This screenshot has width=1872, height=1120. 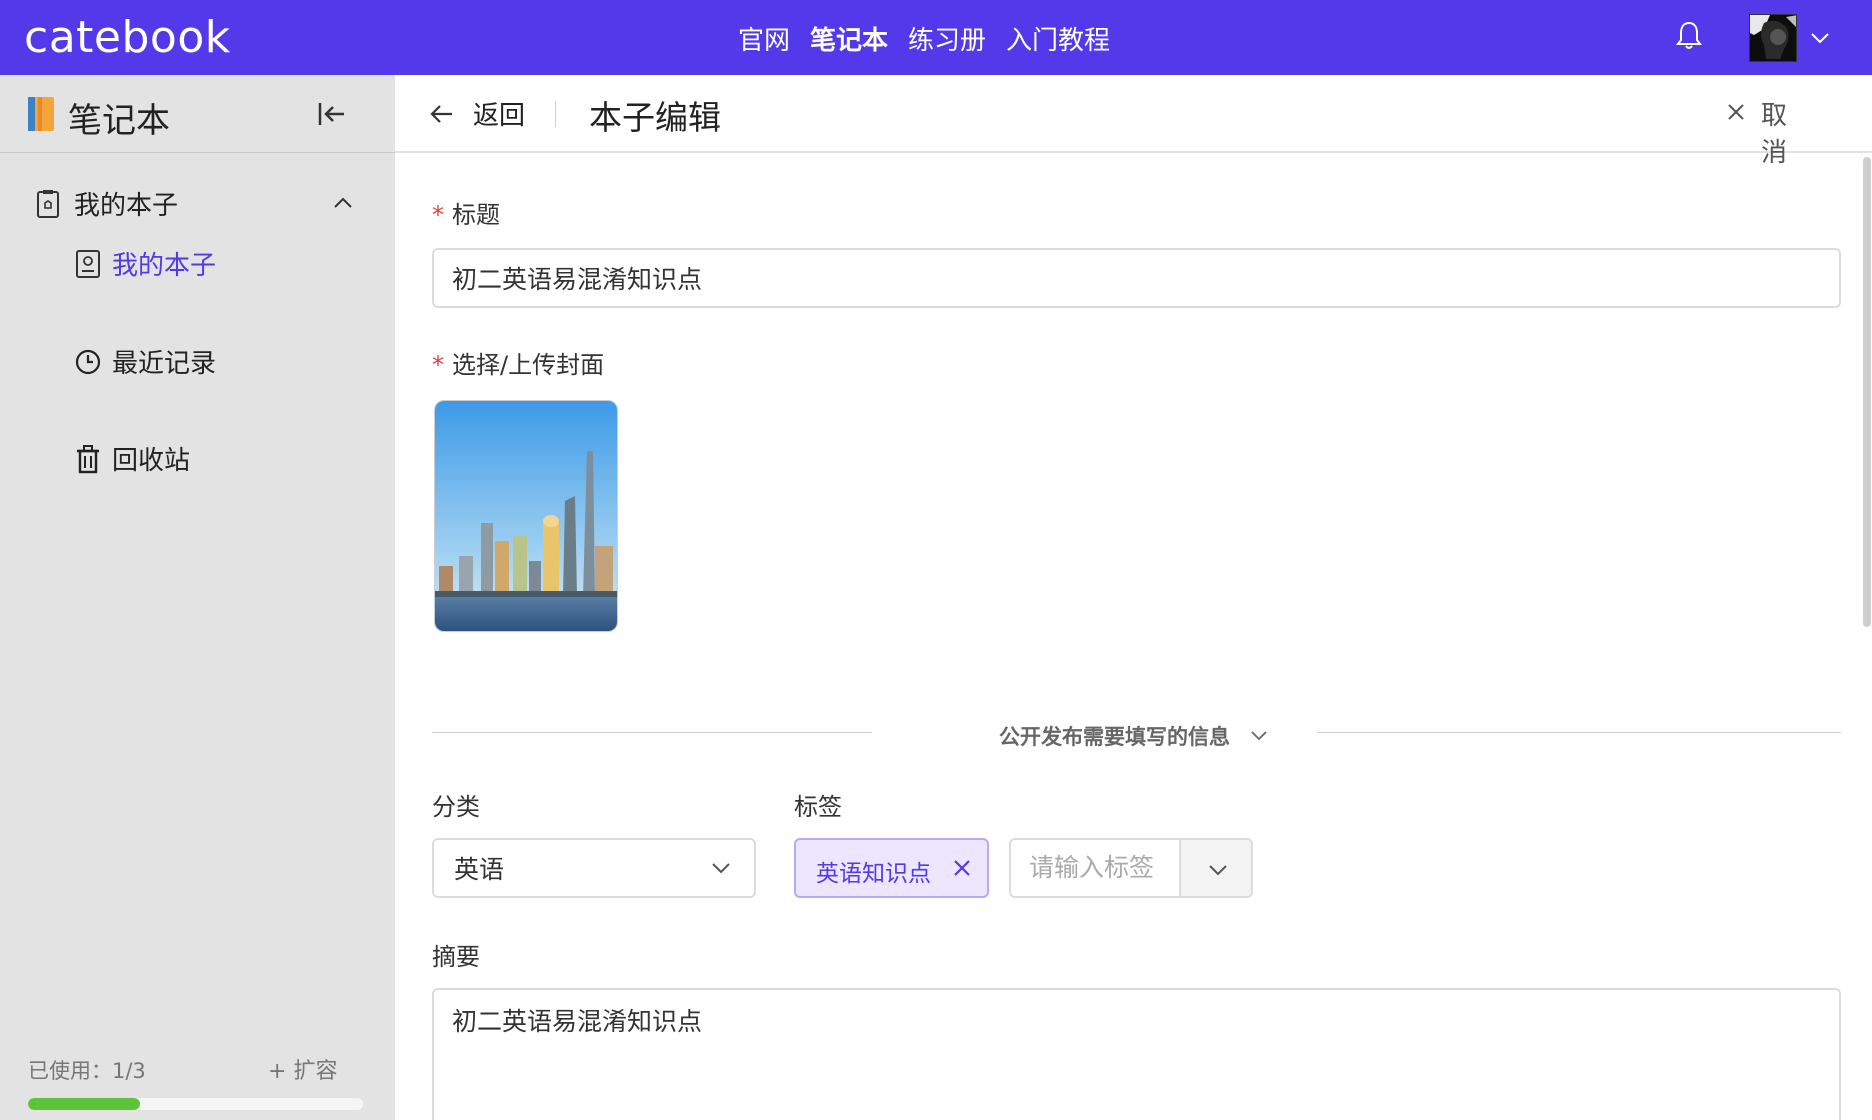 I want to click on usage-progress-bar, so click(x=195, y=1104).